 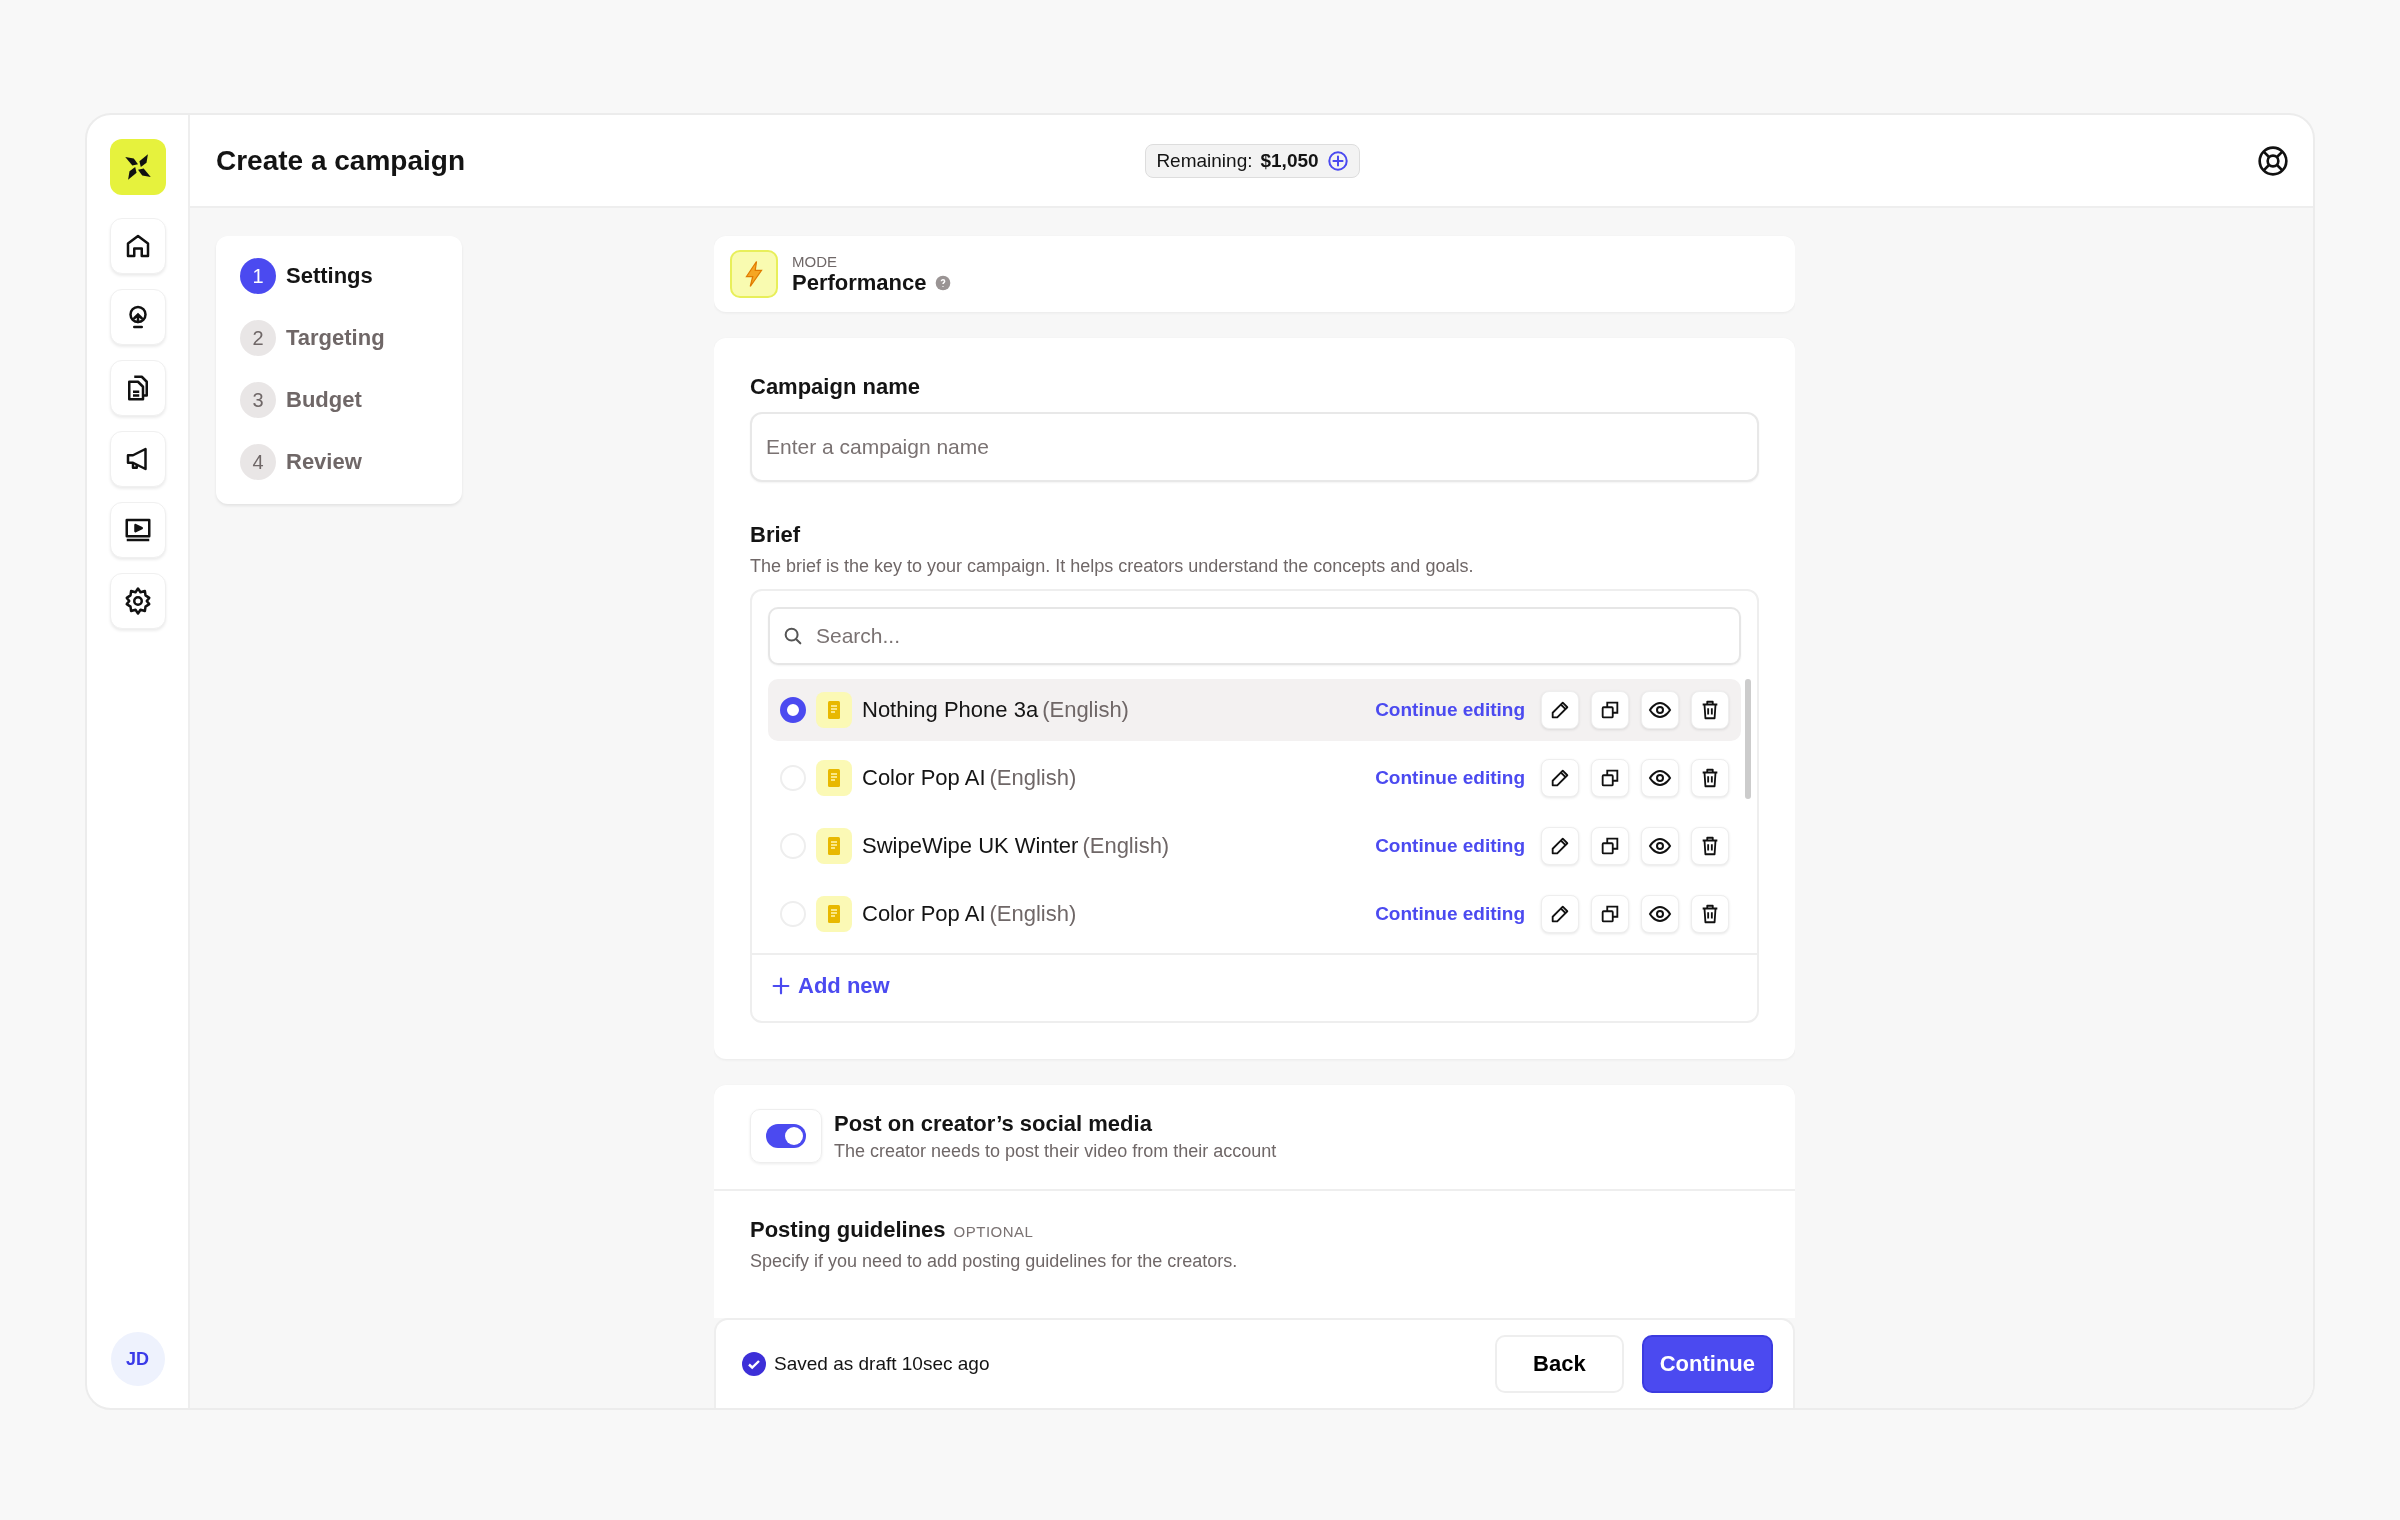 What do you see at coordinates (781, 986) in the screenshot?
I see `plus-icon` at bounding box center [781, 986].